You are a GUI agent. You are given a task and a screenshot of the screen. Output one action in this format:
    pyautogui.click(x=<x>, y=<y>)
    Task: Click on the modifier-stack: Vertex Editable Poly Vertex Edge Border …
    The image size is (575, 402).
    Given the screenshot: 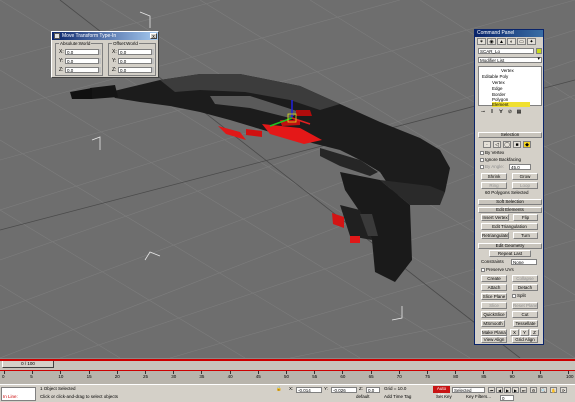 What is the action you would take?
    pyautogui.click(x=510, y=86)
    